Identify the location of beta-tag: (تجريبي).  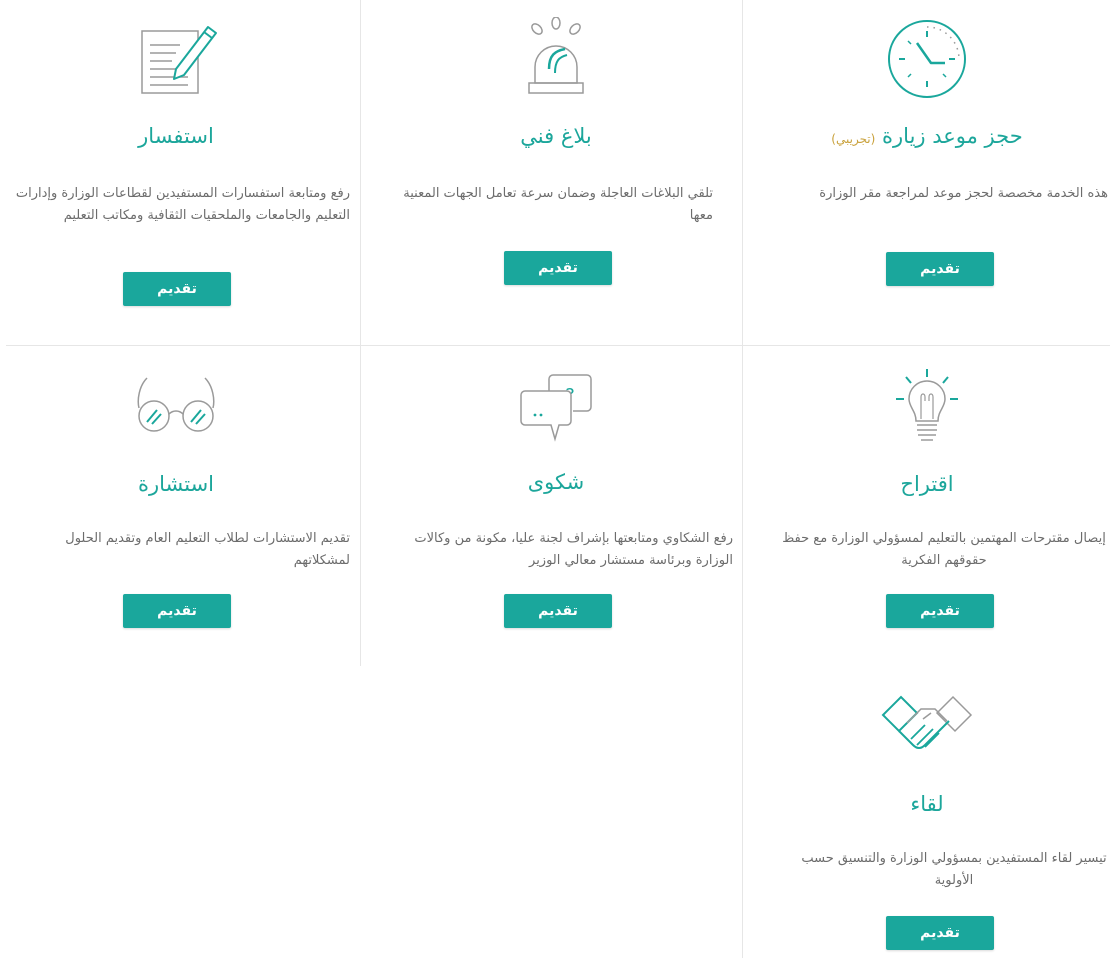
(853, 139).